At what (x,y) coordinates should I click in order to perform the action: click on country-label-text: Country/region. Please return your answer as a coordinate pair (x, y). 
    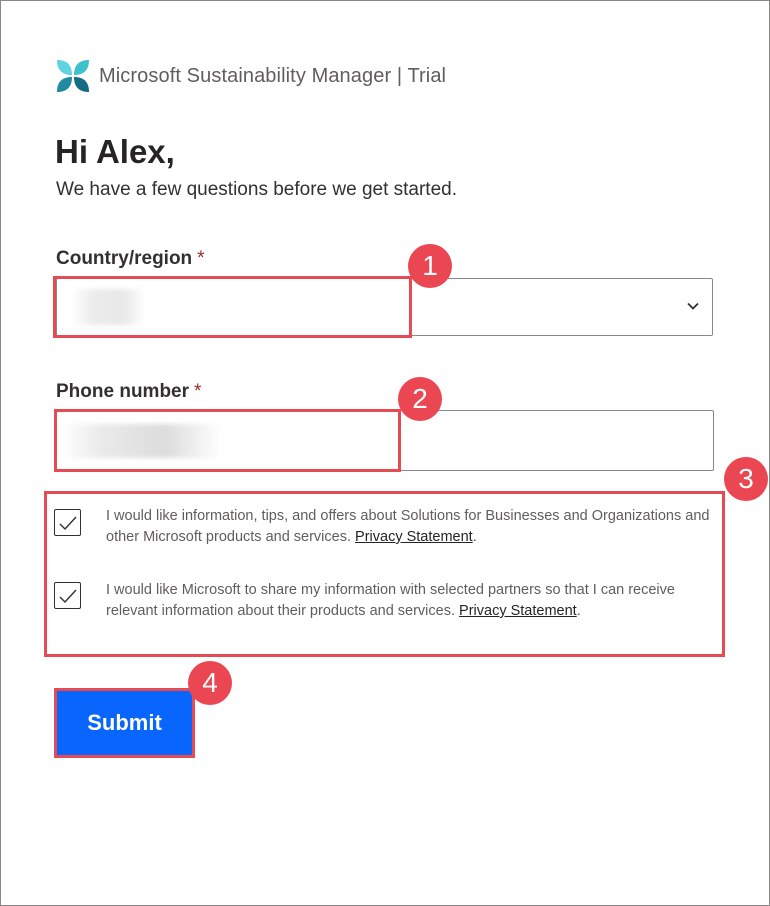
    Looking at the image, I should click on (124, 258).